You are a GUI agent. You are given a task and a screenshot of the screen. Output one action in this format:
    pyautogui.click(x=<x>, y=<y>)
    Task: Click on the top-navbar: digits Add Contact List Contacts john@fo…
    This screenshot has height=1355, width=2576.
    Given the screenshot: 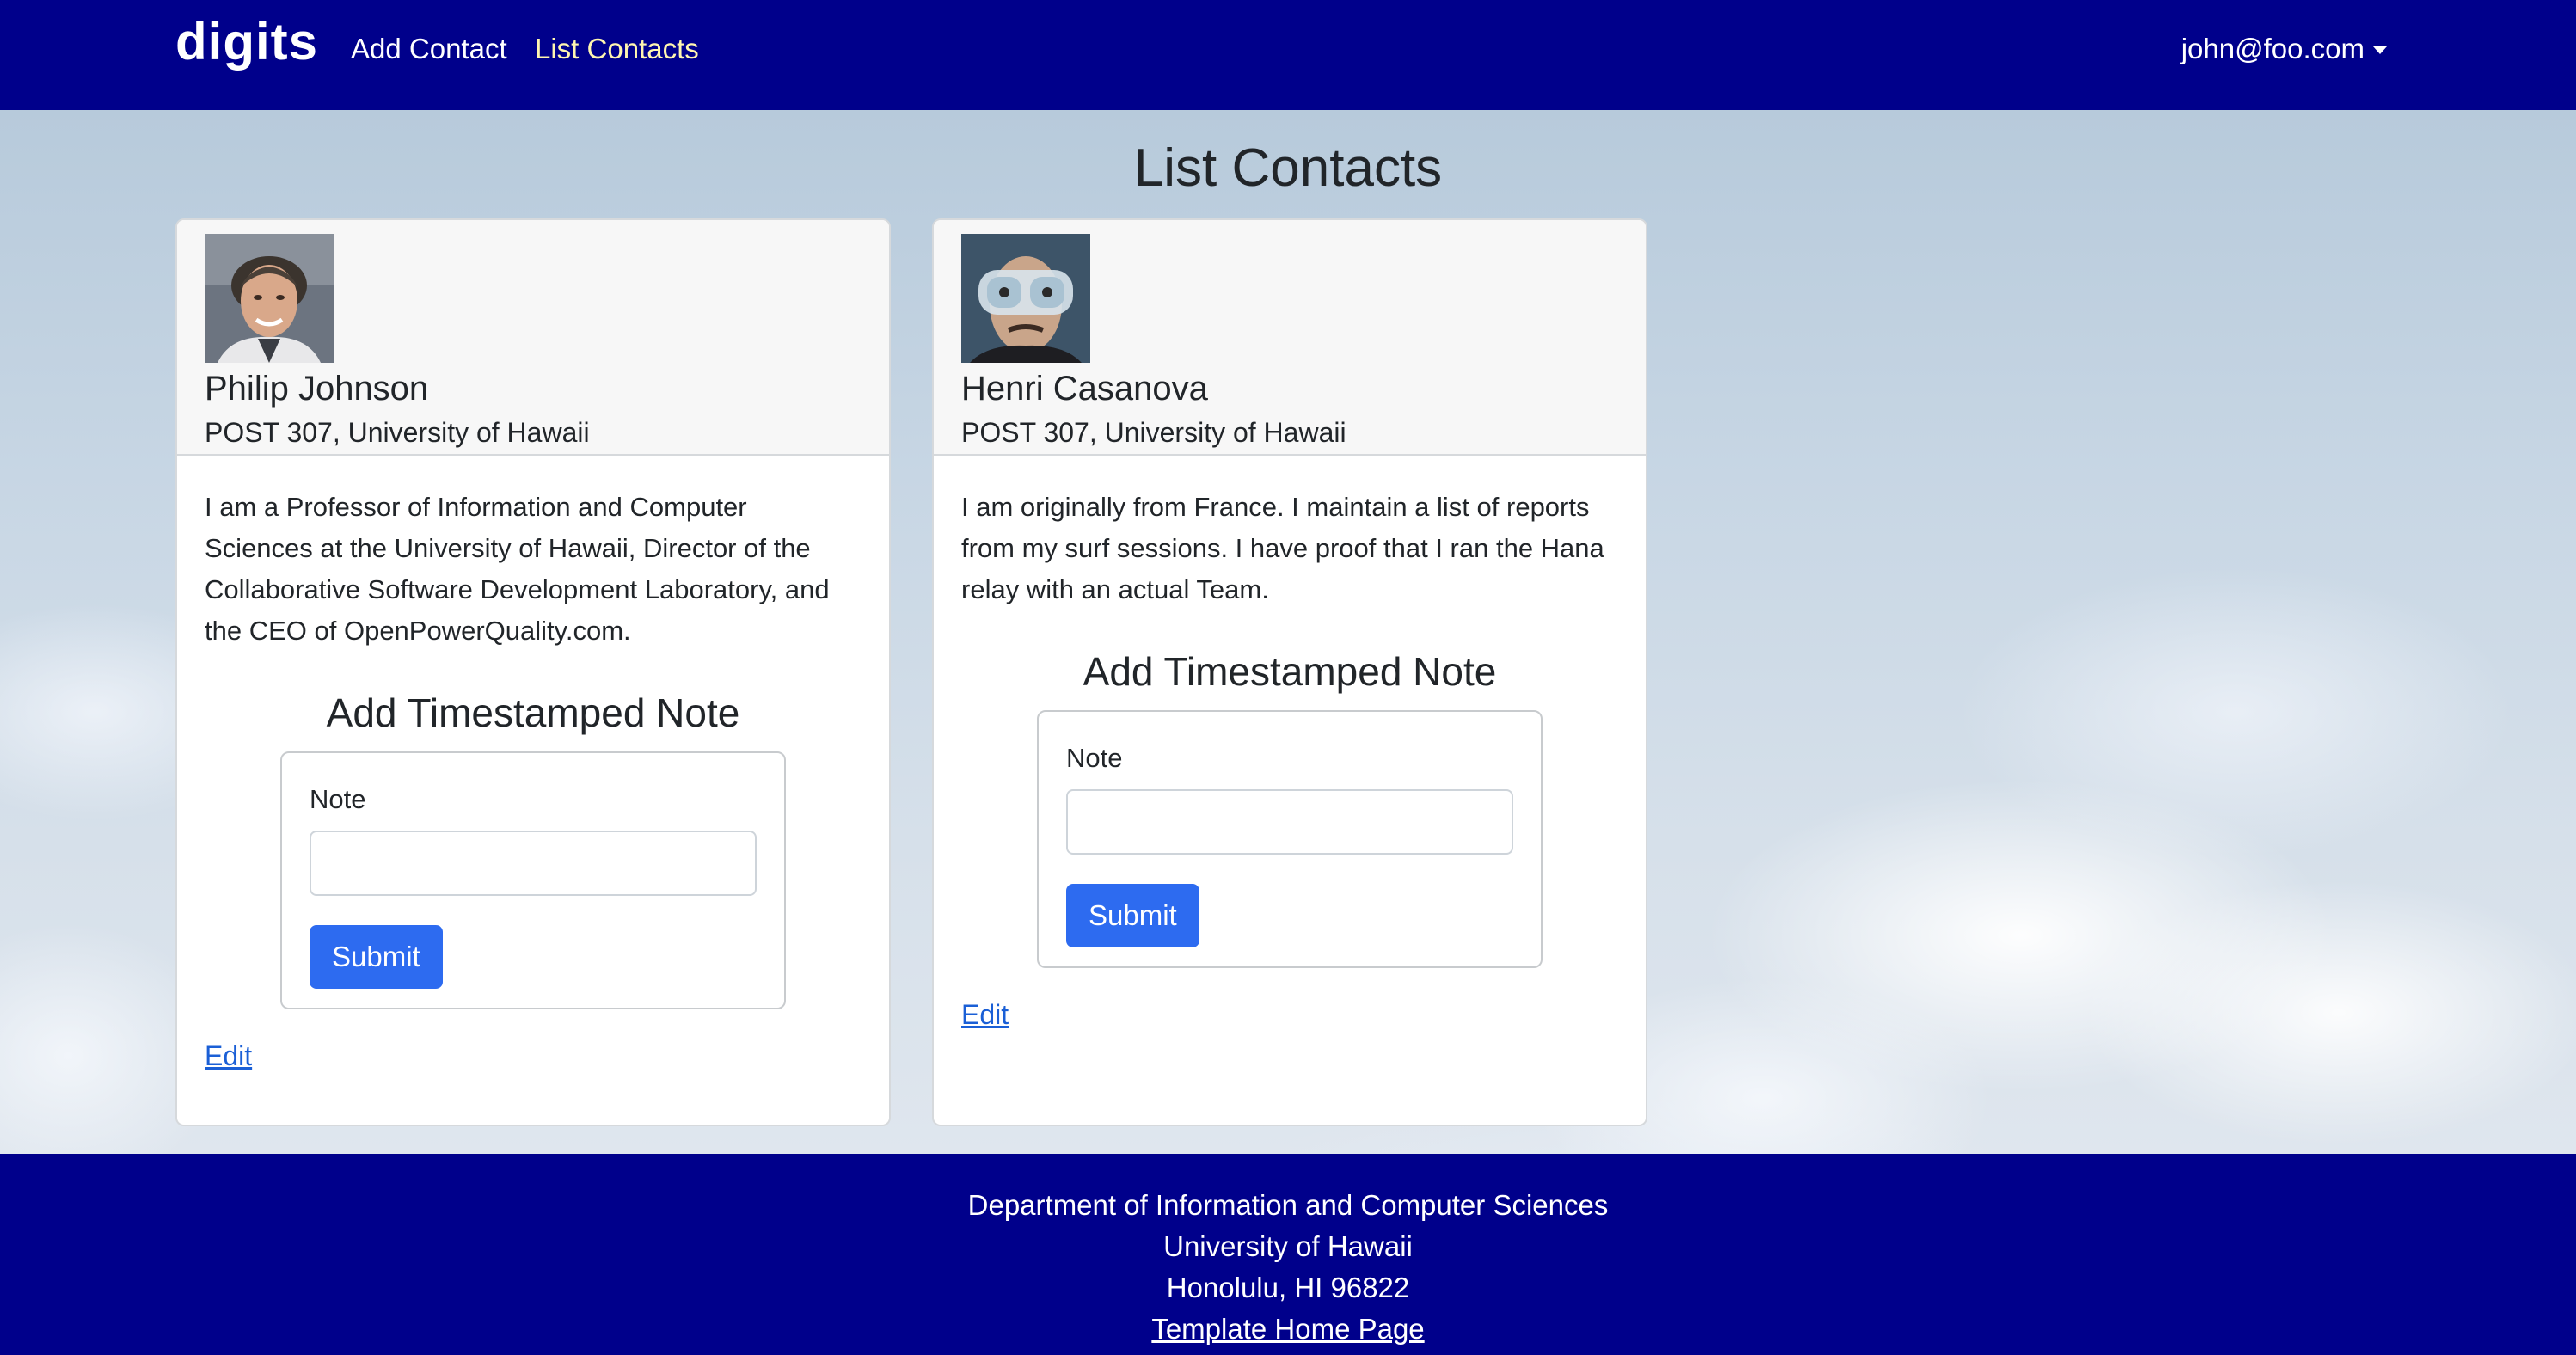 What is the action you would take?
    pyautogui.click(x=1288, y=55)
    